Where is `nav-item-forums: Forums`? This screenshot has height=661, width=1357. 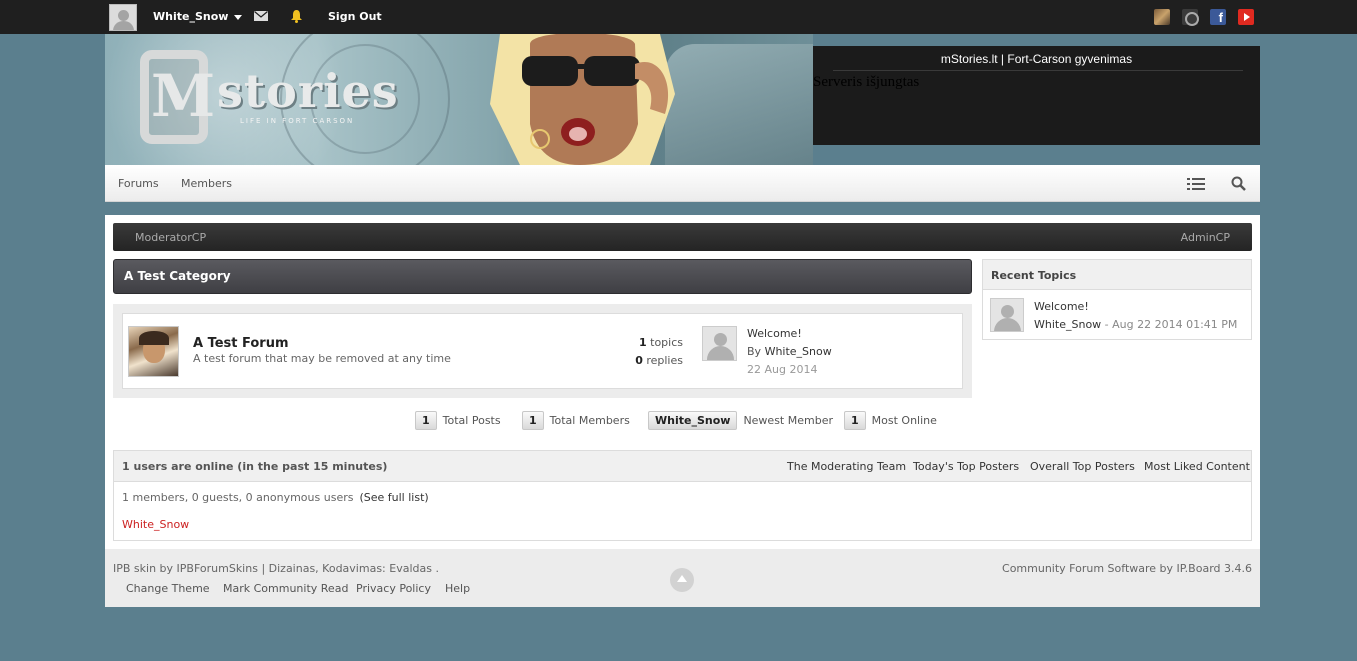 nav-item-forums: Forums is located at coordinates (138, 183).